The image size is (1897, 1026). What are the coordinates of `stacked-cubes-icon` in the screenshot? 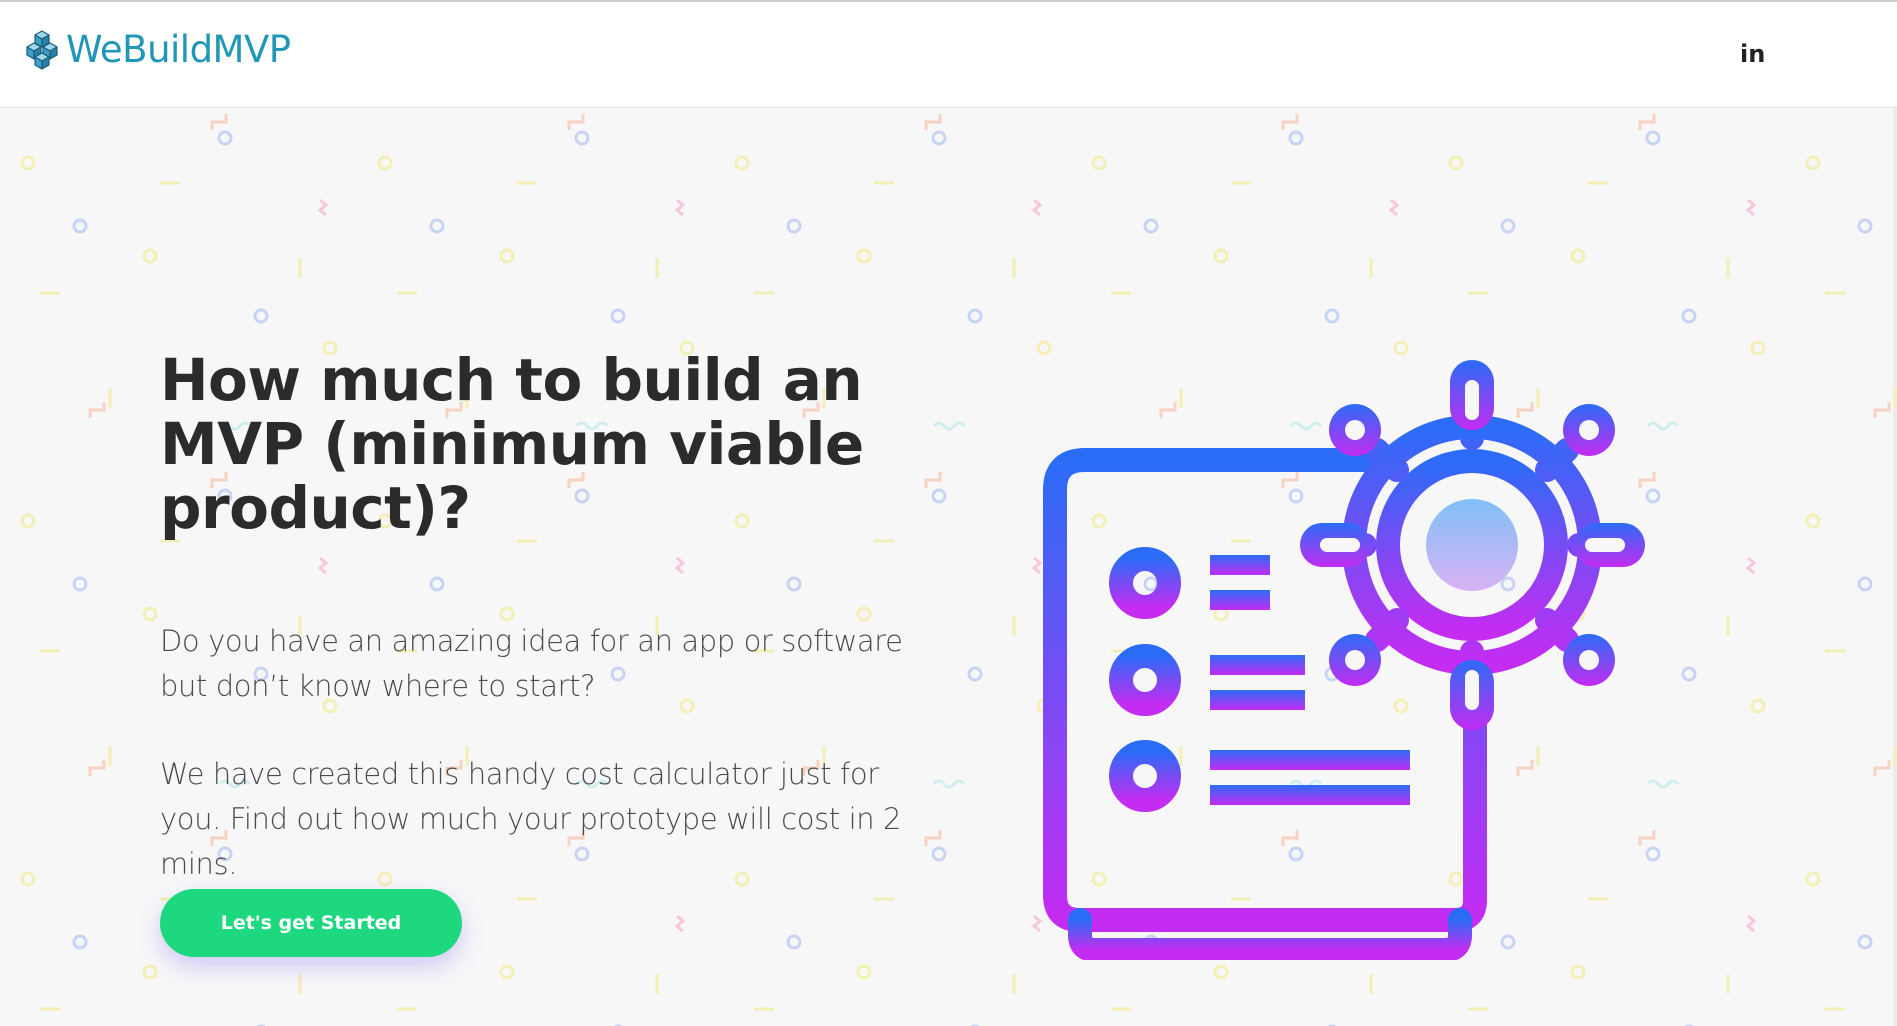 It's located at (42, 49).